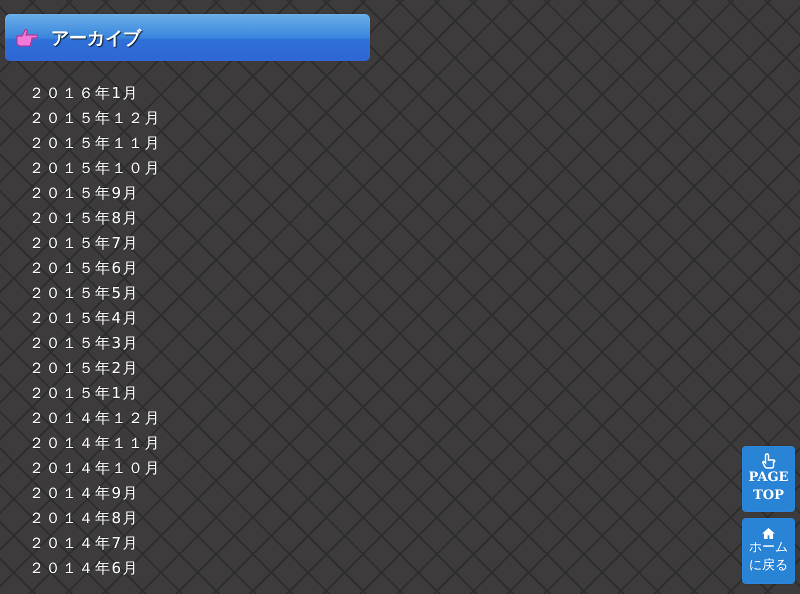  I want to click on home-button: ホーム に戻る, so click(768, 551).